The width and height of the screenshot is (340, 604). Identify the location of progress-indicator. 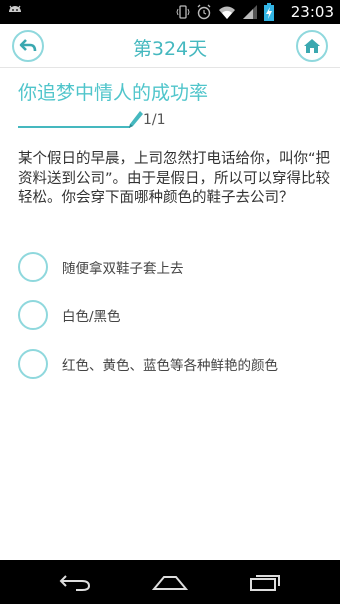
(81, 121).